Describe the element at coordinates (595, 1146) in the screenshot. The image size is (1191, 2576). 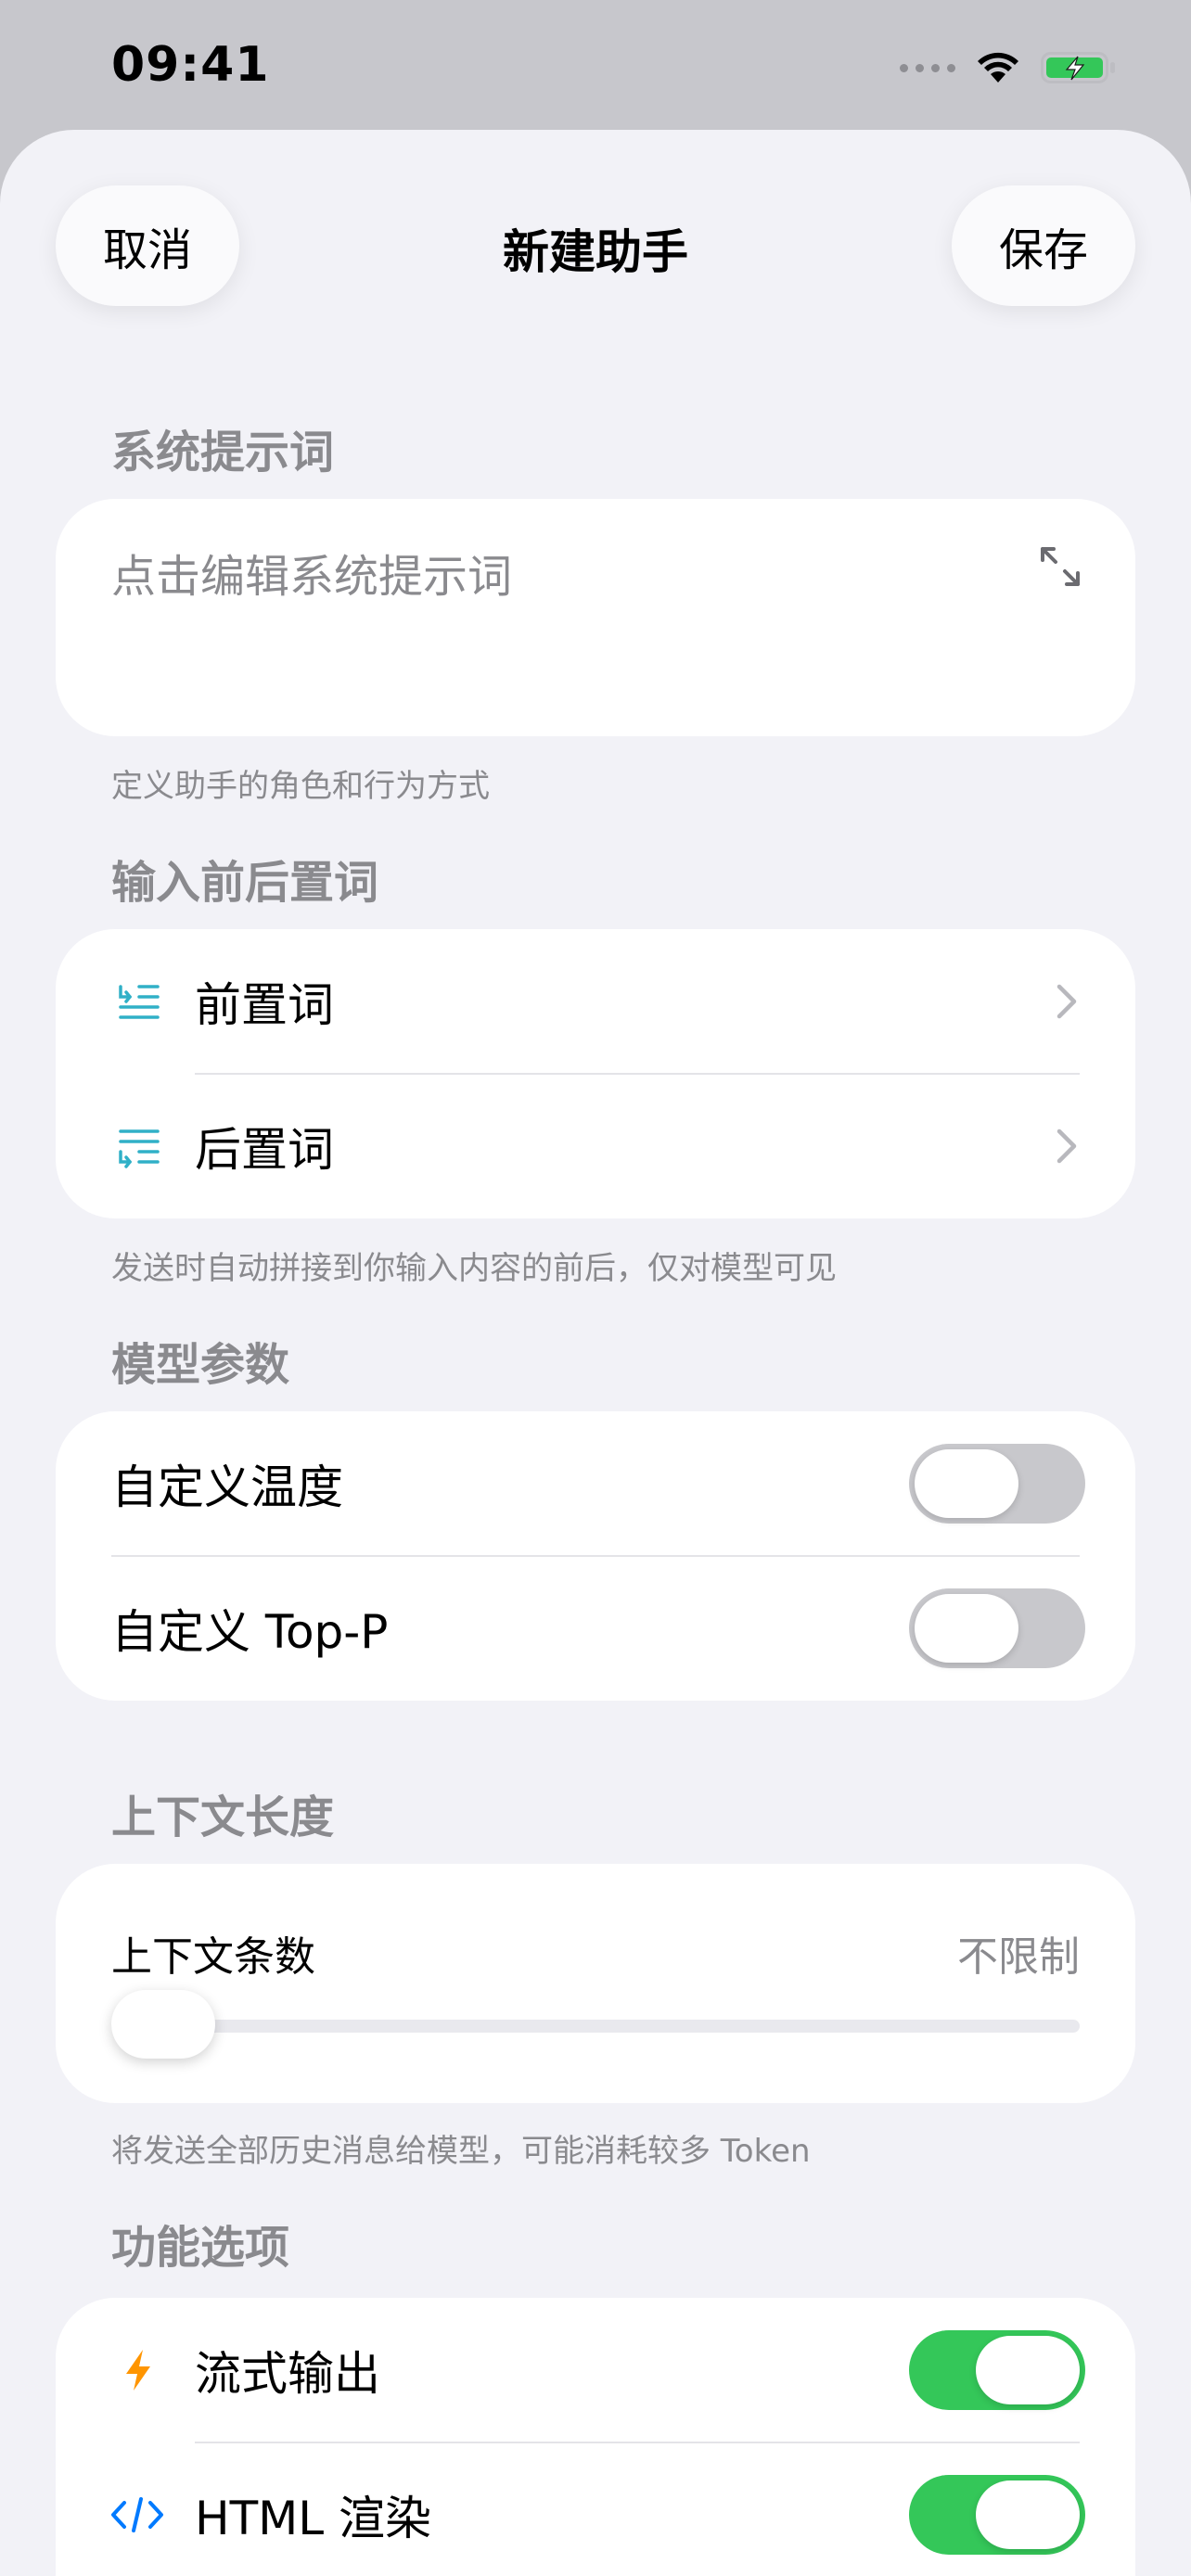
I see `suffix-row: 后置词` at that location.